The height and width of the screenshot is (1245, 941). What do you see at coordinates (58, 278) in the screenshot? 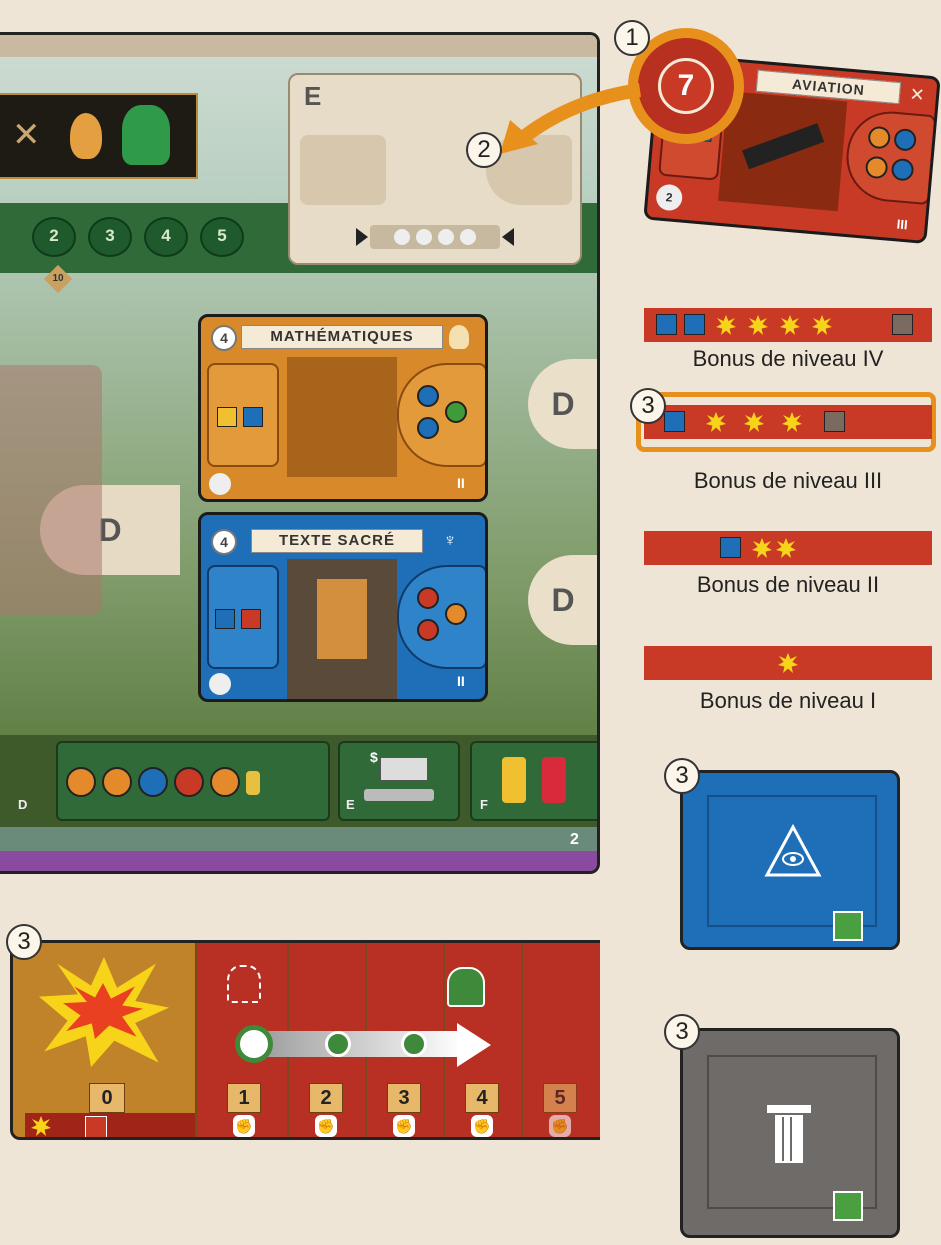
I see `level-badge-text: 10` at bounding box center [58, 278].